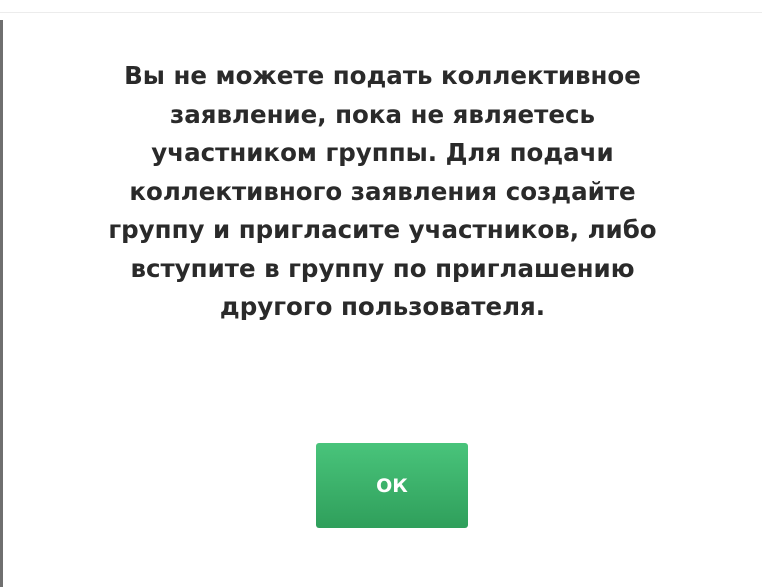 The width and height of the screenshot is (762, 587). I want to click on message-line: коллективного заявления создайте, so click(382, 191).